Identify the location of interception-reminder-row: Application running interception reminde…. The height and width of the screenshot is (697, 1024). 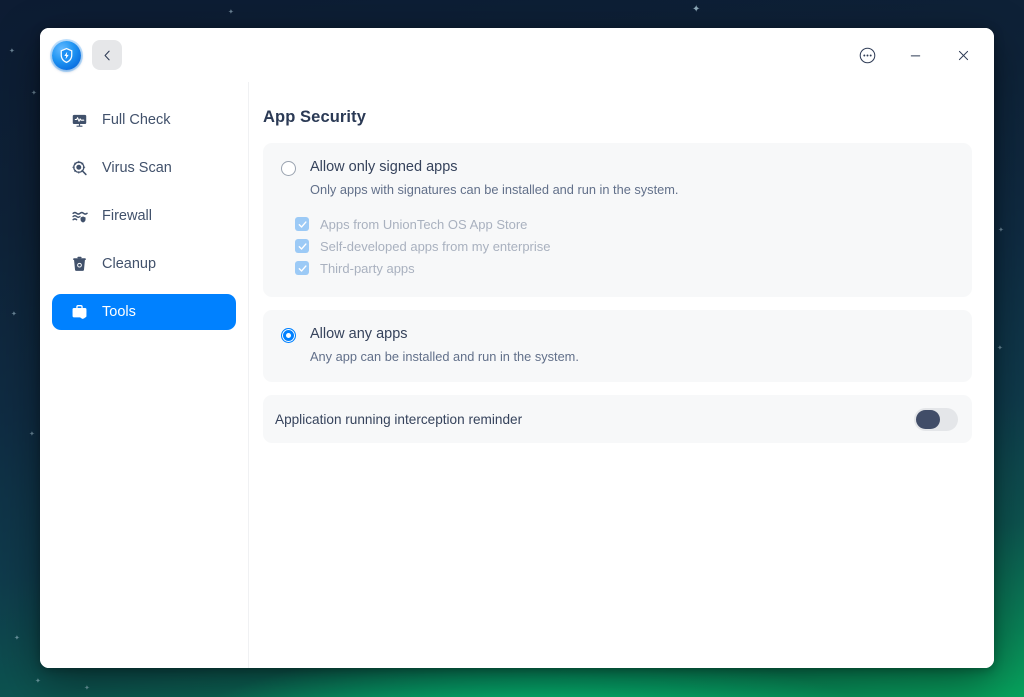
(617, 419).